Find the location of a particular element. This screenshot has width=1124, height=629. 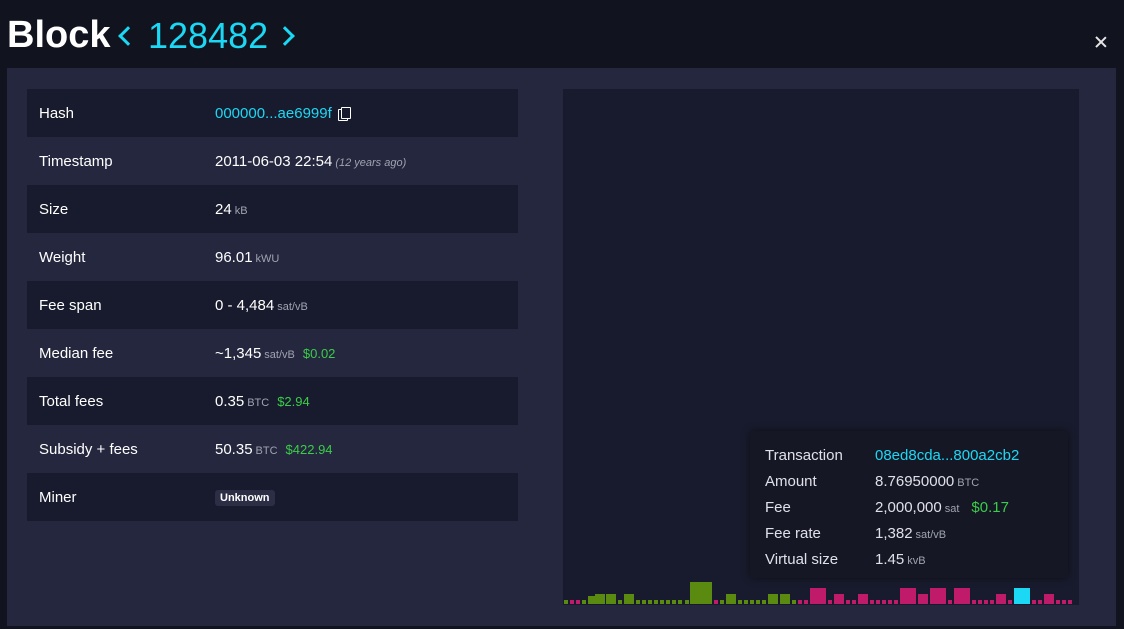

page-title: Block is located at coordinates (59, 35).